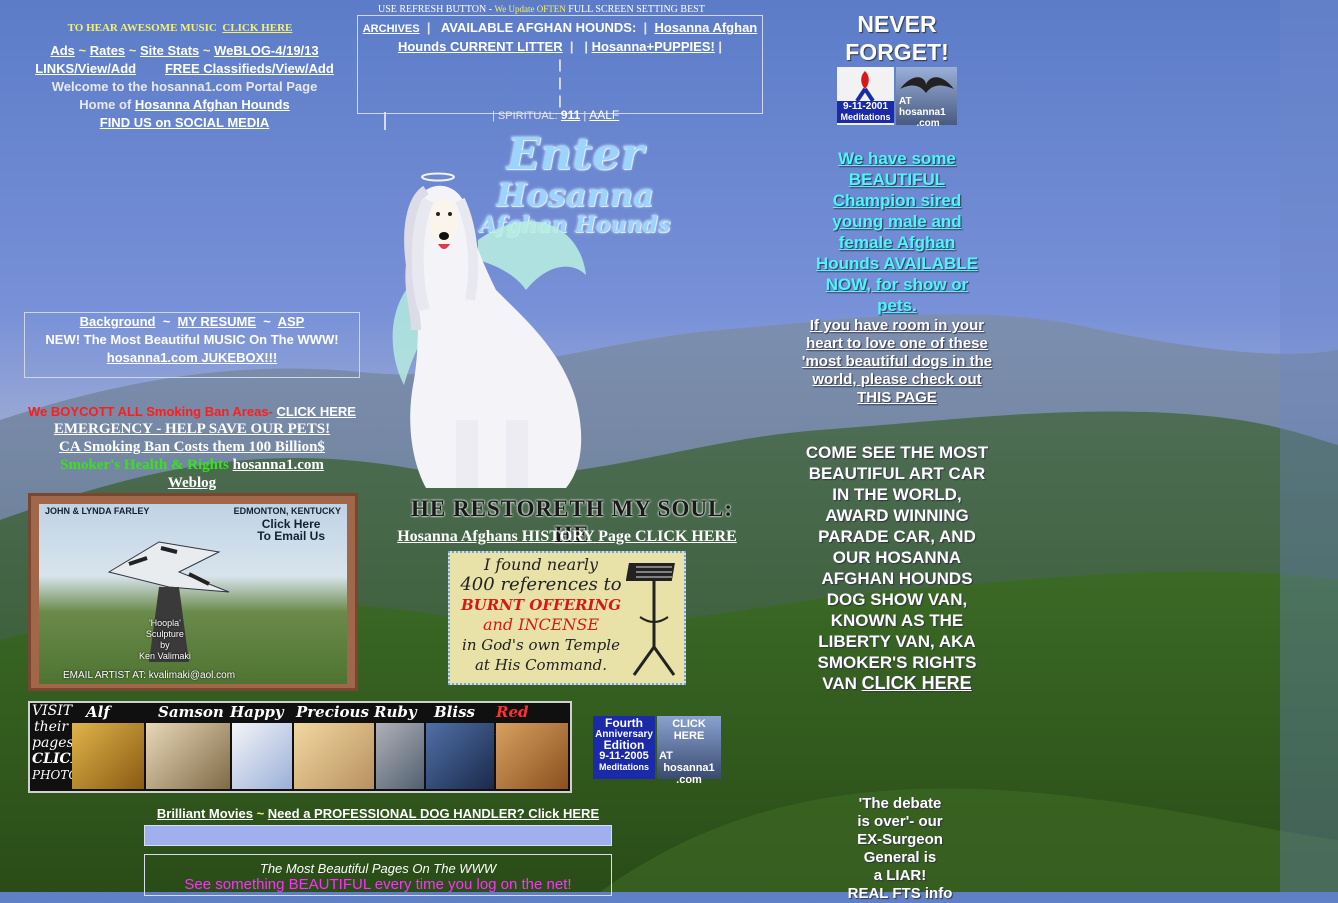 The image size is (1338, 903). Describe the element at coordinates (334, 756) in the screenshot. I see `dog-photo-precious` at that location.